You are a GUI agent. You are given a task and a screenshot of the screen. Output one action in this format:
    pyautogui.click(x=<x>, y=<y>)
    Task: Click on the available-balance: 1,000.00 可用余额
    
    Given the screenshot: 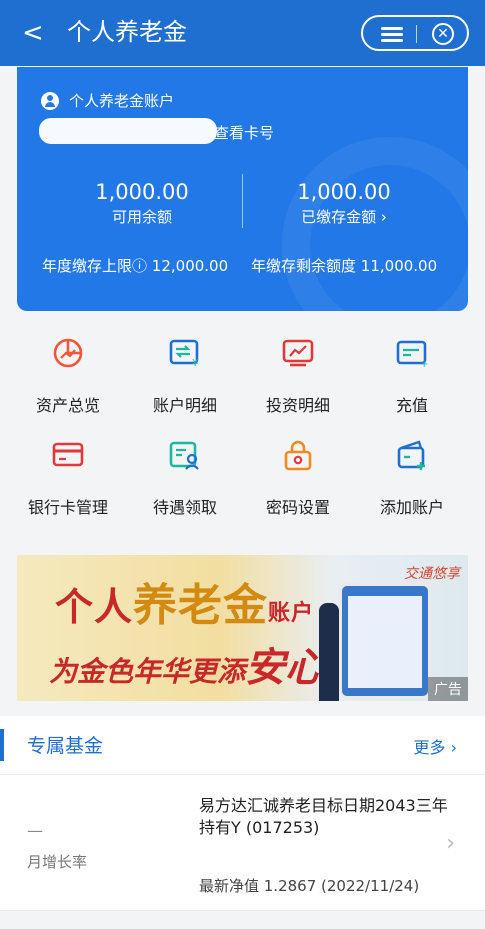 What is the action you would take?
    pyautogui.click(x=142, y=203)
    